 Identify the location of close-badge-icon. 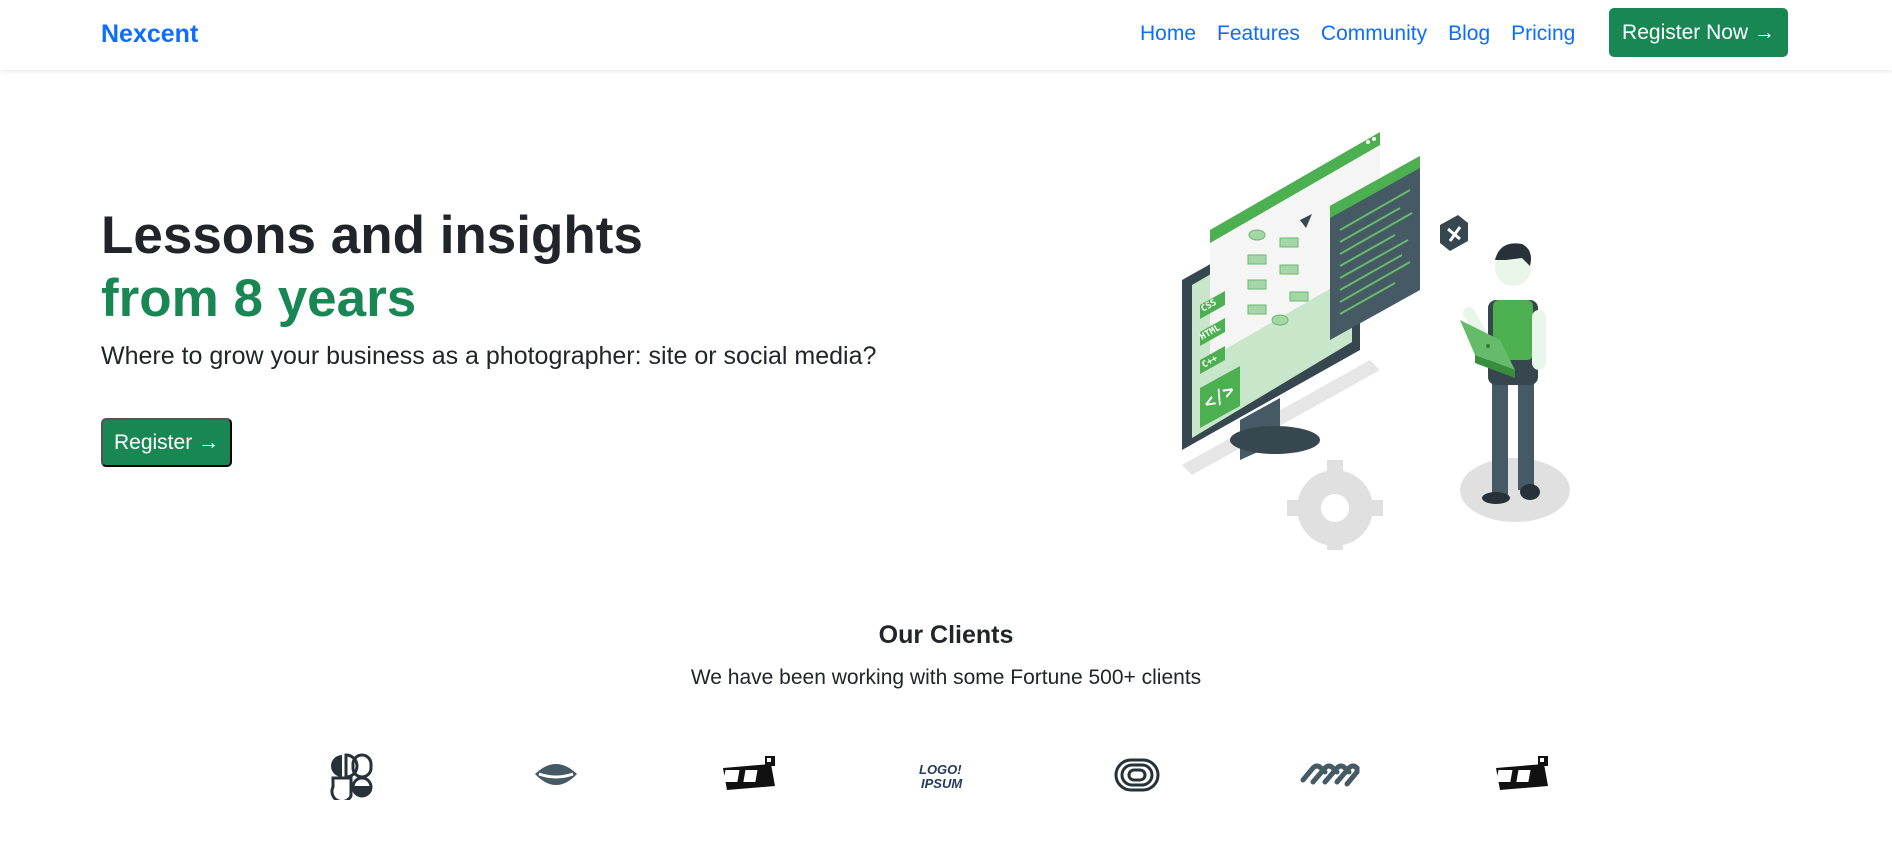
(1454, 233).